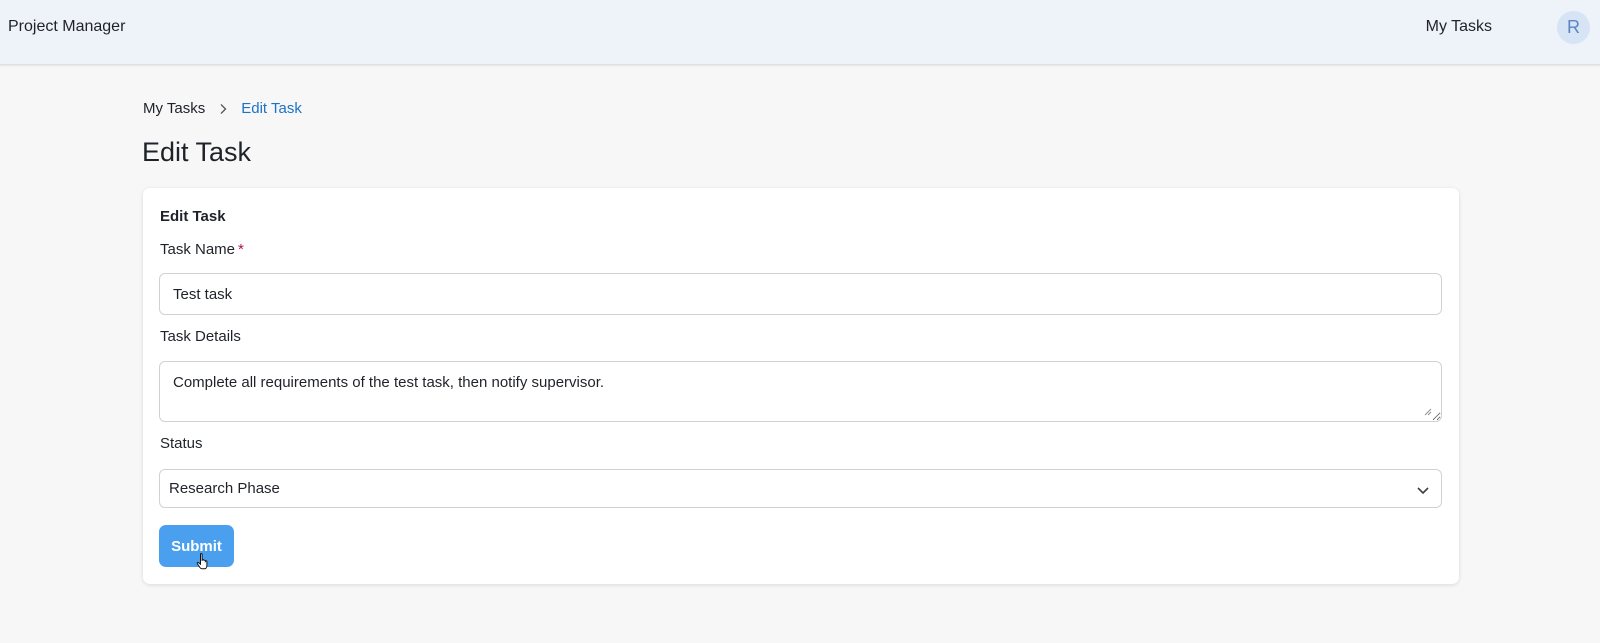 Image resolution: width=1600 pixels, height=643 pixels. I want to click on task-name-label: Task Name *, so click(202, 249).